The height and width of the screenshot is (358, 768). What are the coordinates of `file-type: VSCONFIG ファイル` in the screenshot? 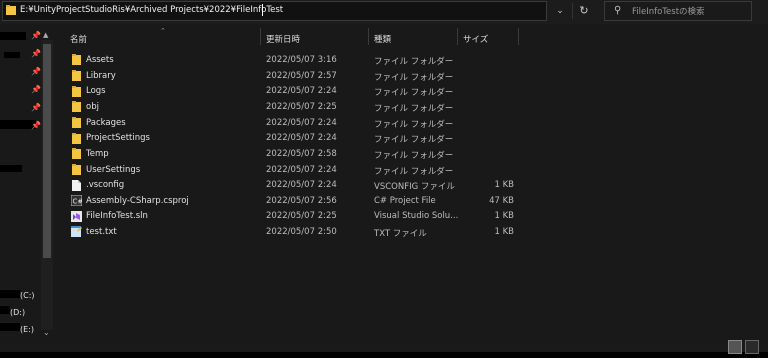 It's located at (414, 187).